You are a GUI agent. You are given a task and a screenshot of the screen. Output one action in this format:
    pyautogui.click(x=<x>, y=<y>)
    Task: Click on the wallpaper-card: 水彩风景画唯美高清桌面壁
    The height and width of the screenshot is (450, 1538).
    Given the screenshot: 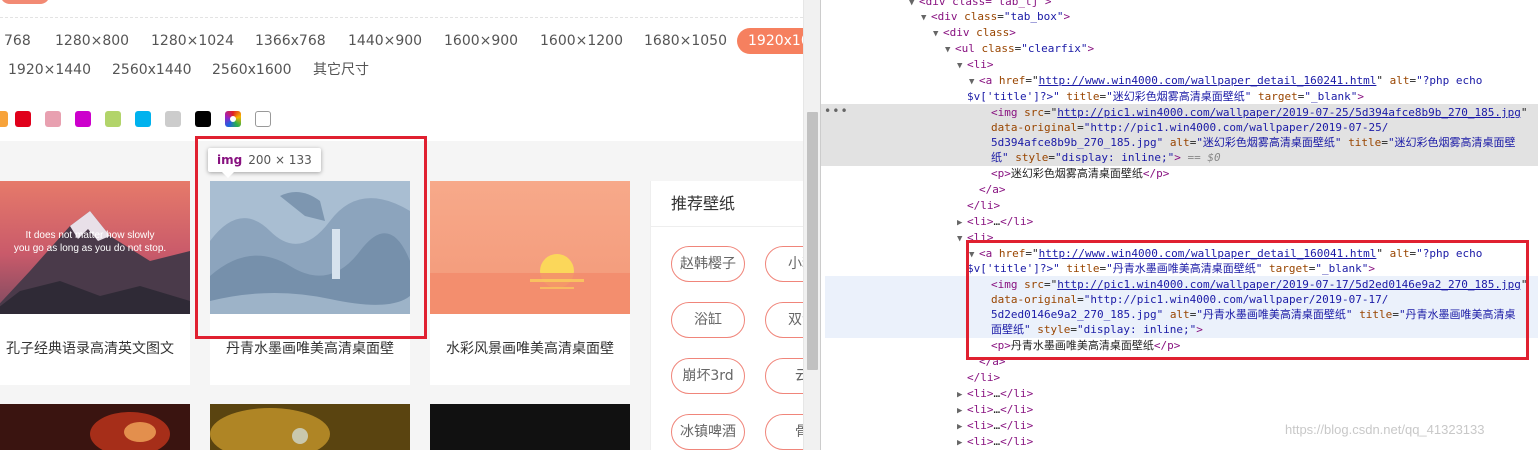 What is the action you would take?
    pyautogui.click(x=530, y=283)
    